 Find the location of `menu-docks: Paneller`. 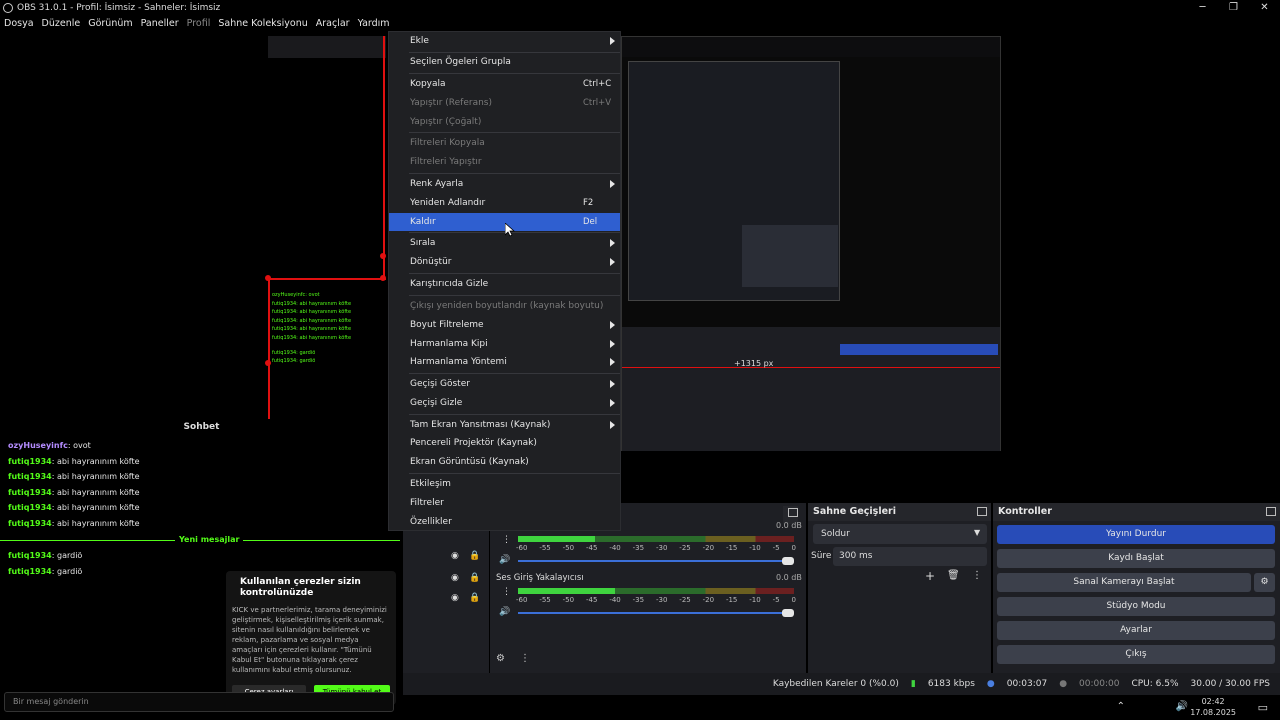

menu-docks: Paneller is located at coordinates (160, 23).